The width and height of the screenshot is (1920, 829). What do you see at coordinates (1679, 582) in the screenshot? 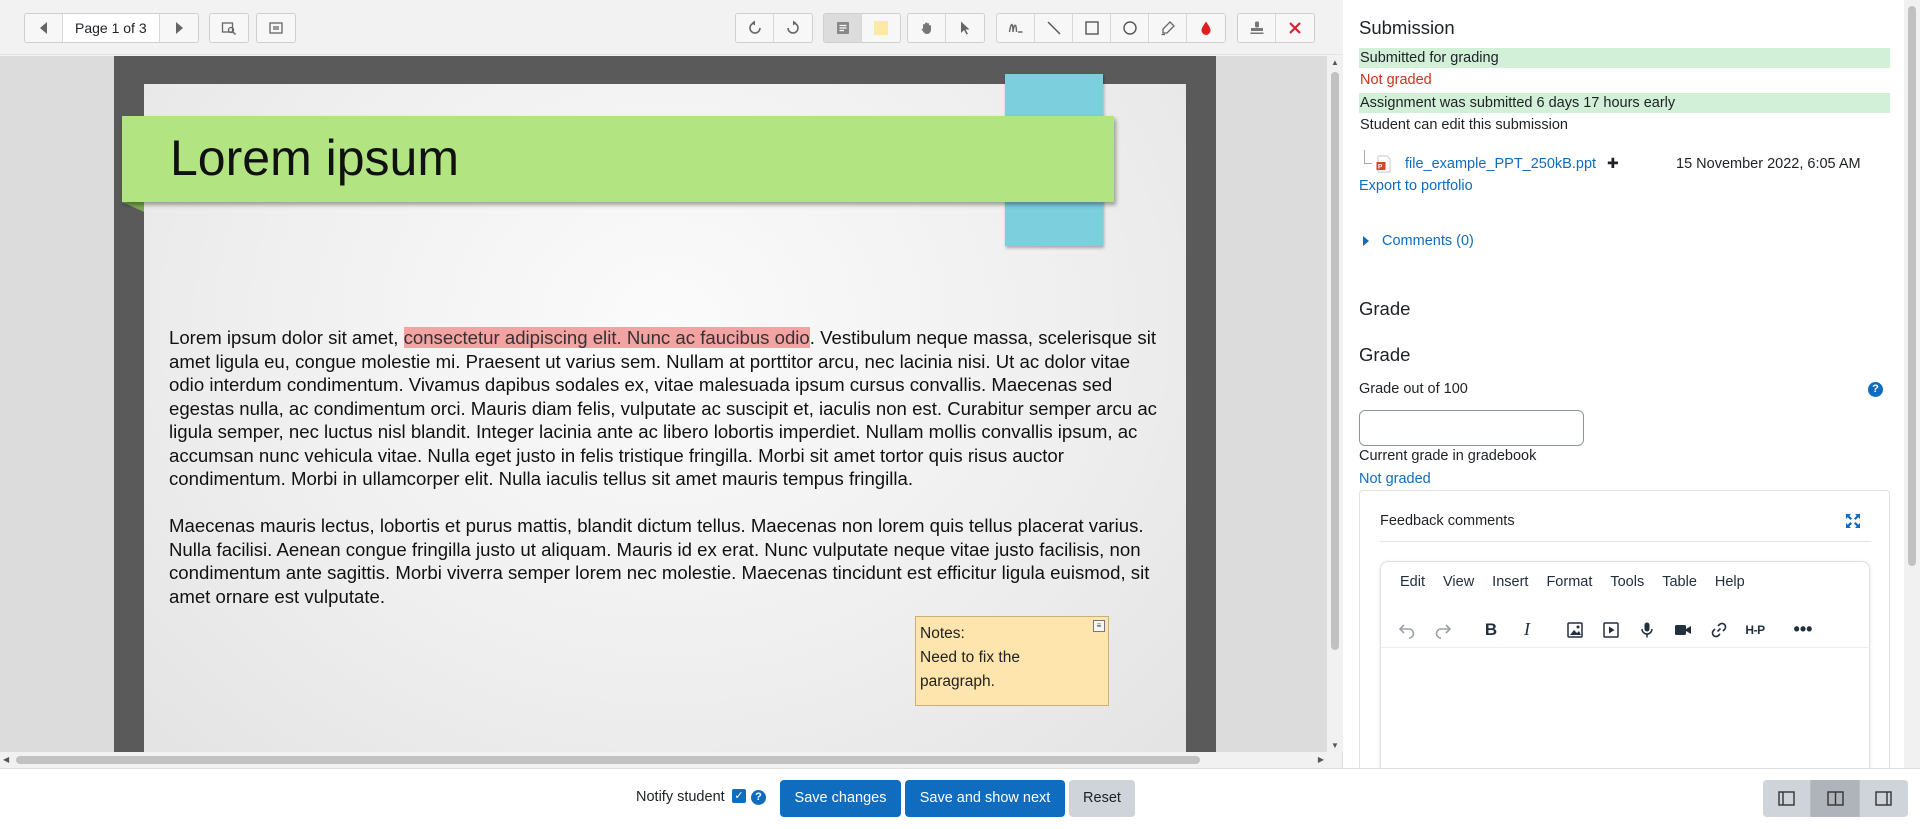
I see `menu-table: Table` at bounding box center [1679, 582].